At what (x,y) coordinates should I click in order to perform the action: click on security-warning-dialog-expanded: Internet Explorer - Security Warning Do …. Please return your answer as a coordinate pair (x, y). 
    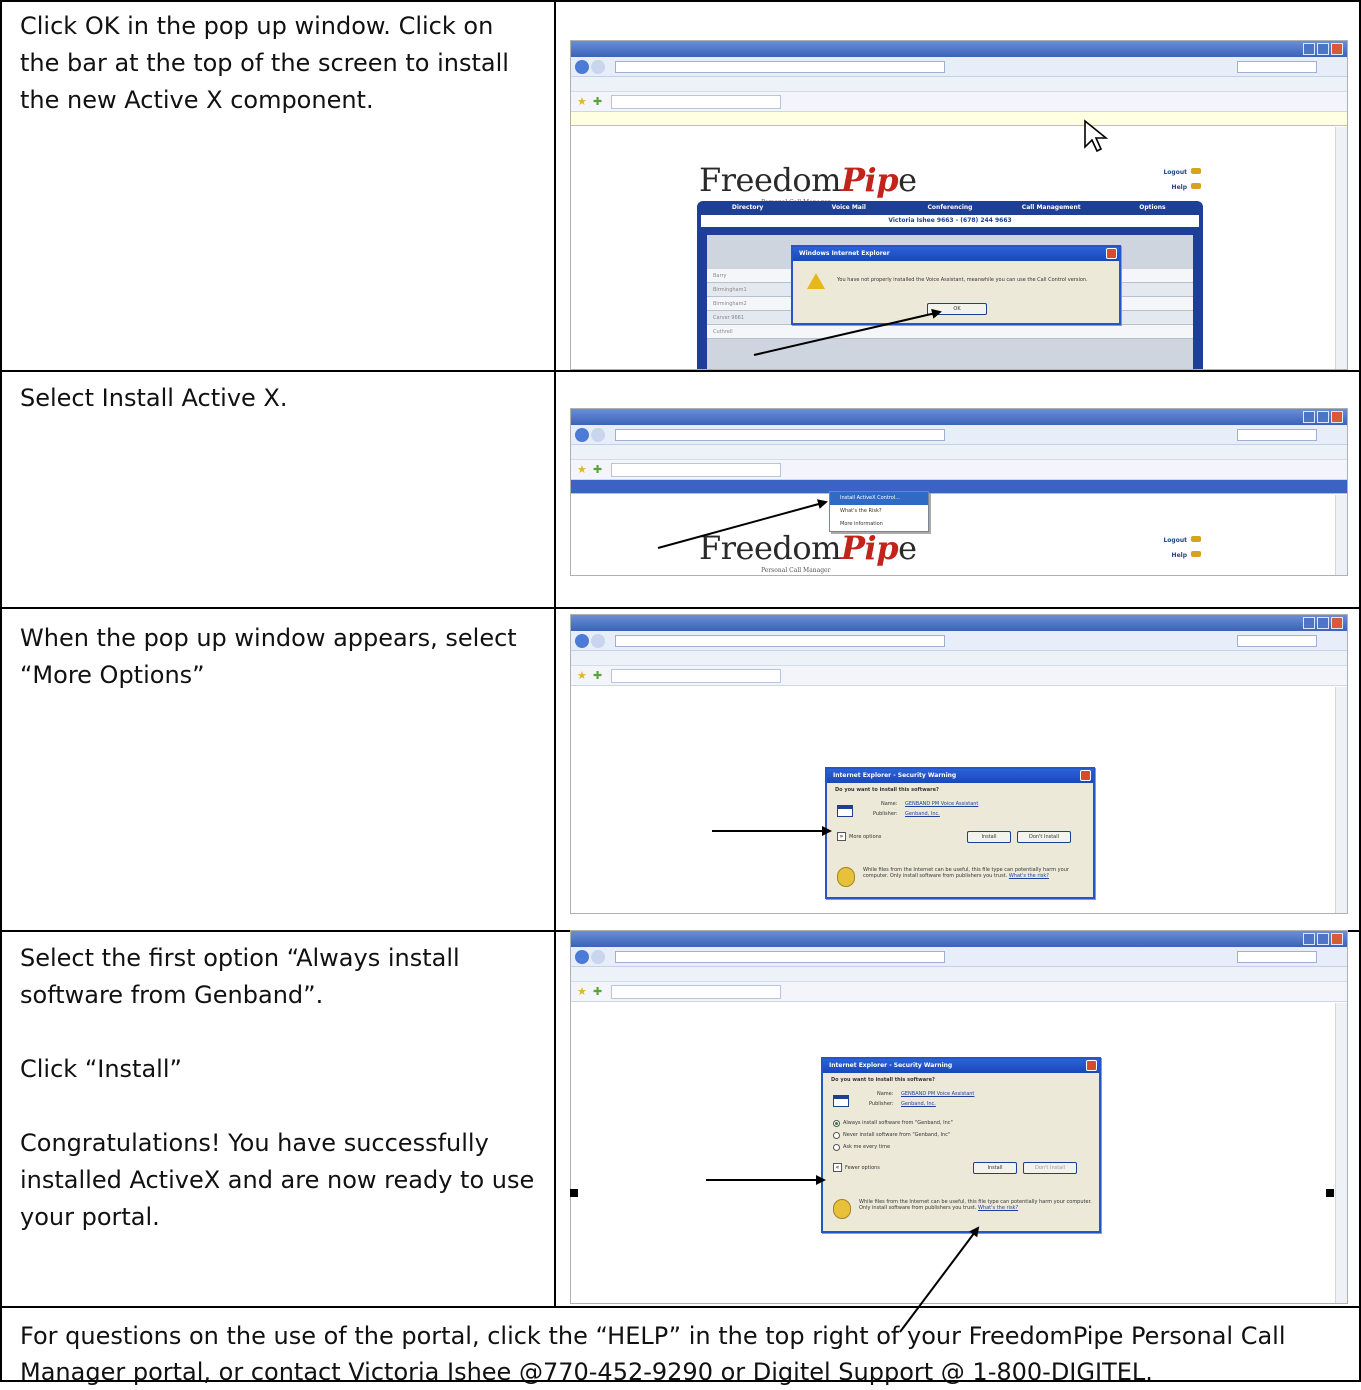
    Looking at the image, I should click on (961, 1145).